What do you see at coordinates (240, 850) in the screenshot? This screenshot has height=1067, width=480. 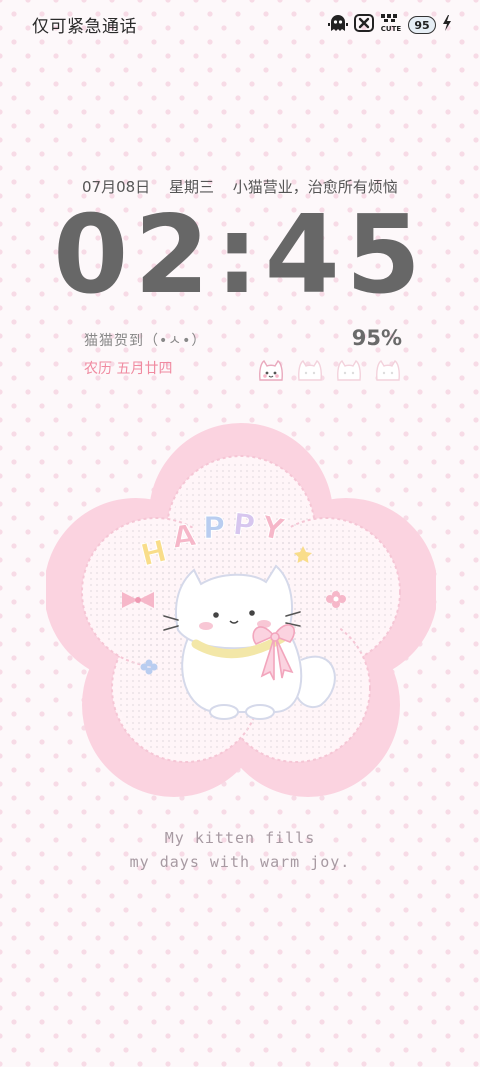 I see `caption: My kitten fills my days with warm joy.` at bounding box center [240, 850].